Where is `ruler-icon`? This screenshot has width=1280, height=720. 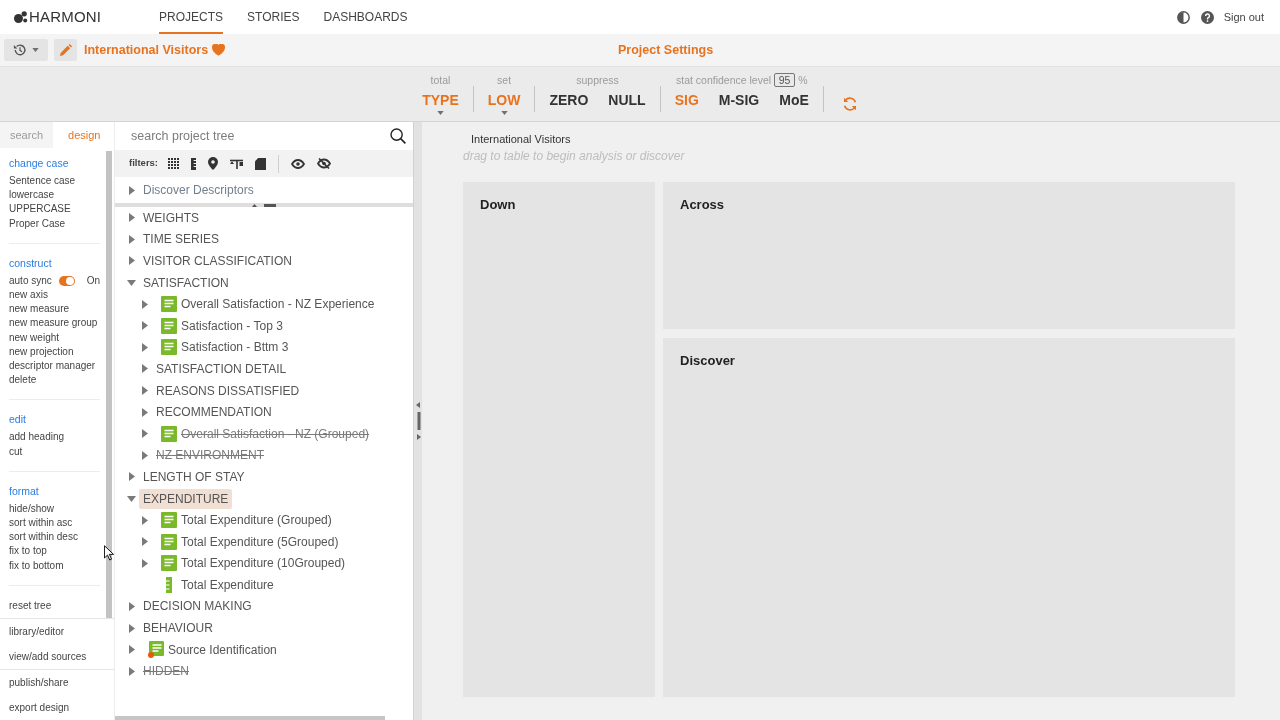
ruler-icon is located at coordinates (194, 163).